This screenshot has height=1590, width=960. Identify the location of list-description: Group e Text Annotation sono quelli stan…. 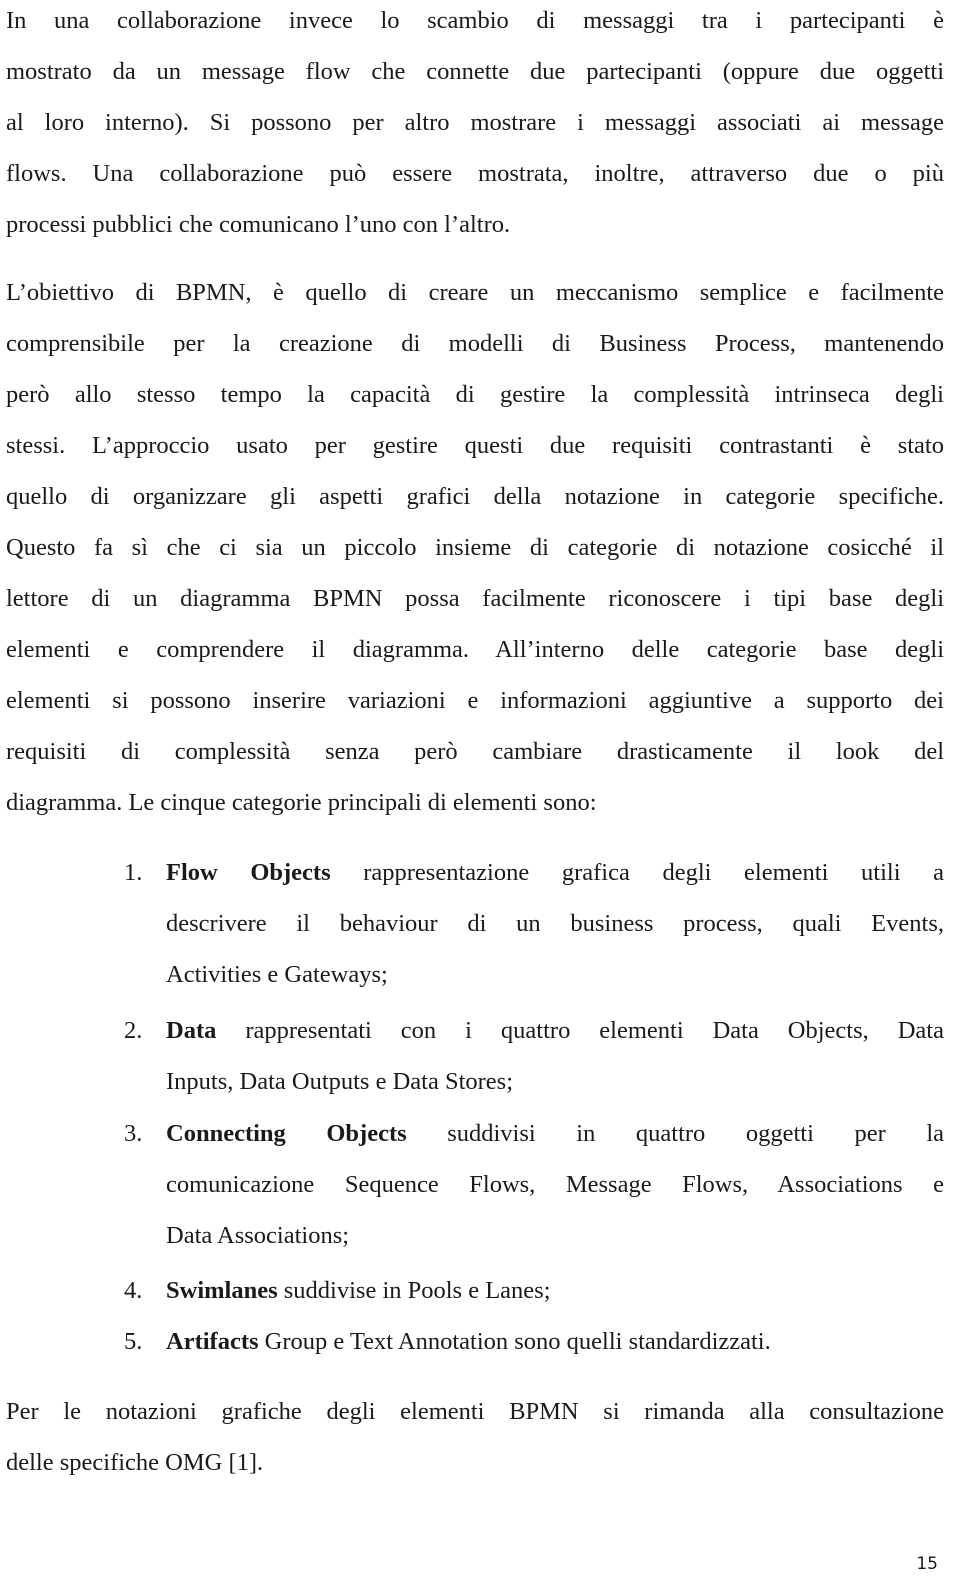
(514, 1341).